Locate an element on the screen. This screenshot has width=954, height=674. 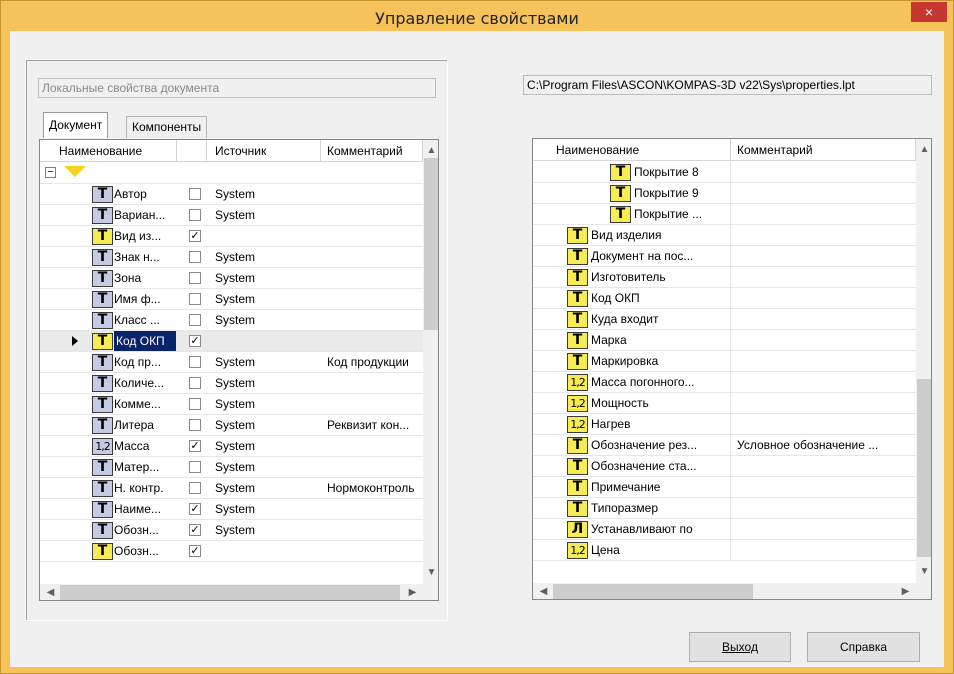
table-row: 1,2 Цена is located at coordinates (724, 550).